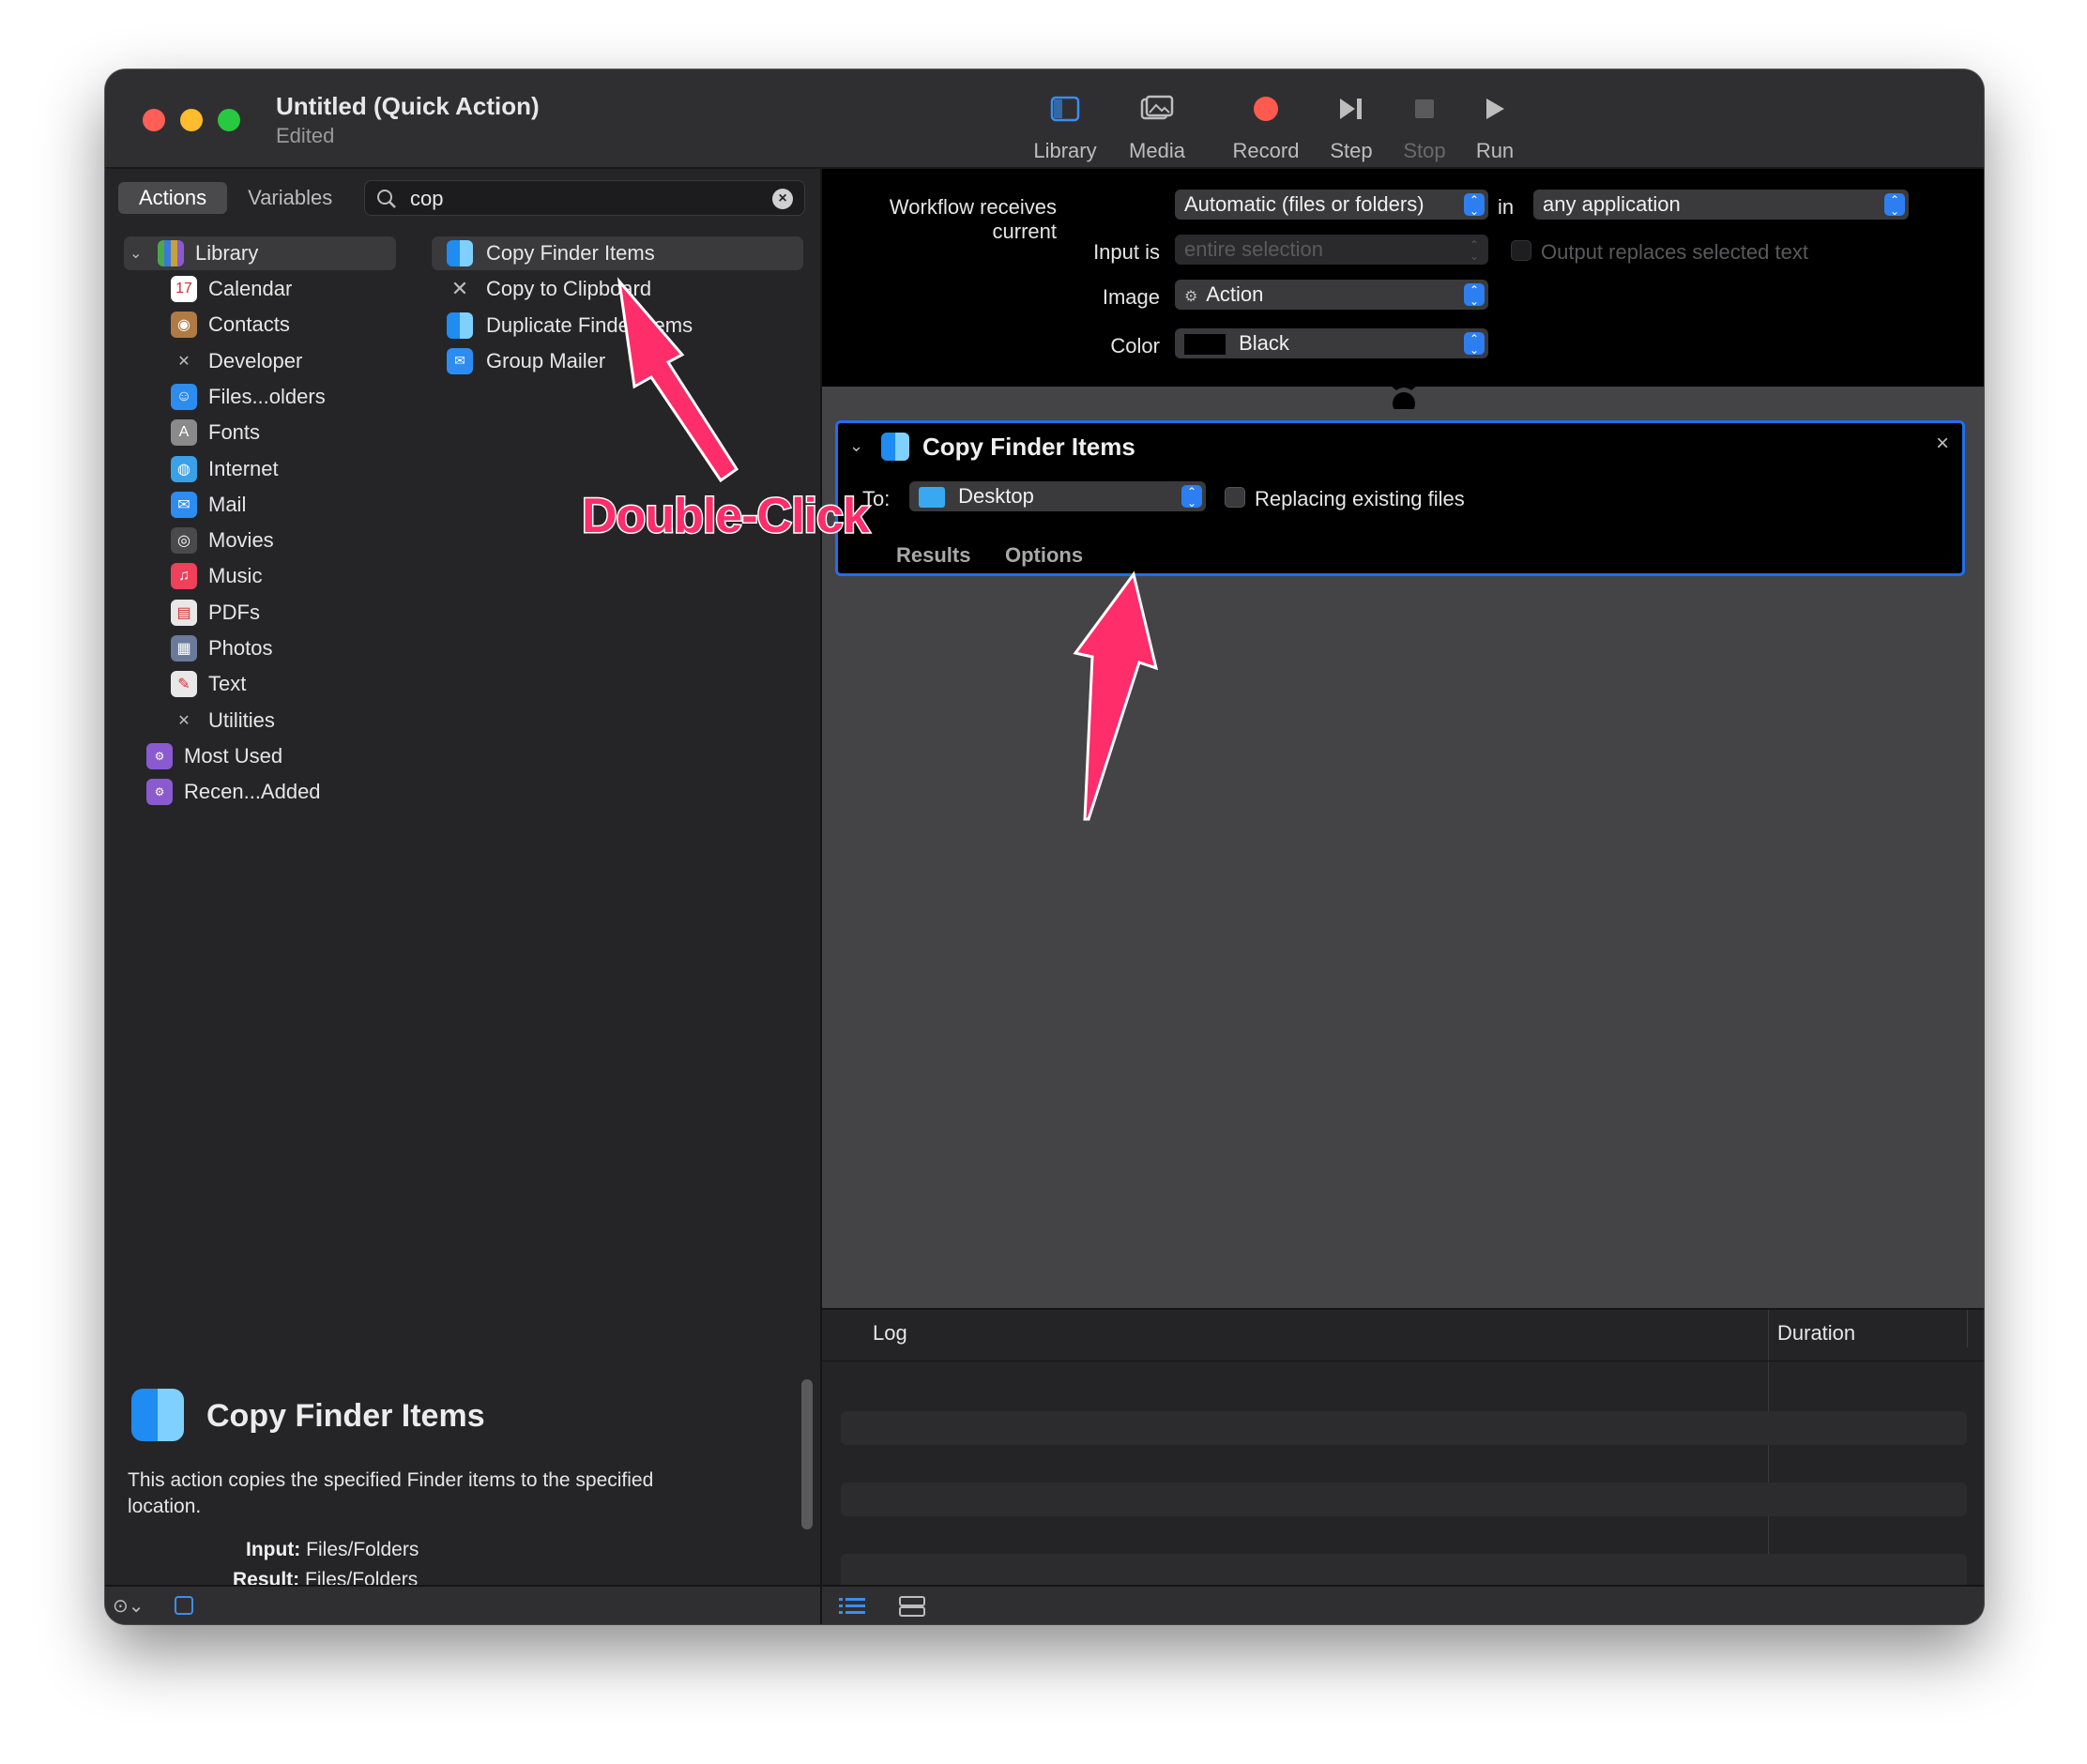 This screenshot has height=1764, width=2087. I want to click on smart-folder-icon: ⚙, so click(159, 792).